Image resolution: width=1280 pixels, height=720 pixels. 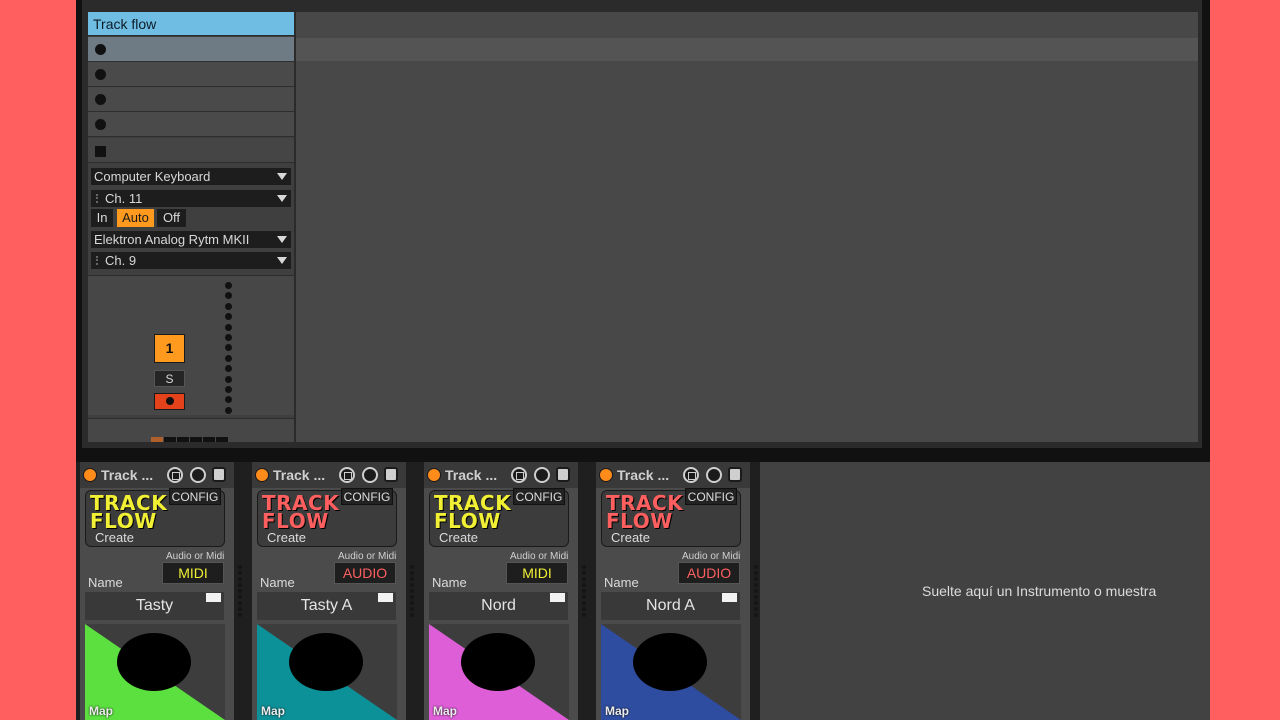 What do you see at coordinates (985, 591) in the screenshot?
I see `device-drop-zone: Suelte aquí un Instrumento o muestra` at bounding box center [985, 591].